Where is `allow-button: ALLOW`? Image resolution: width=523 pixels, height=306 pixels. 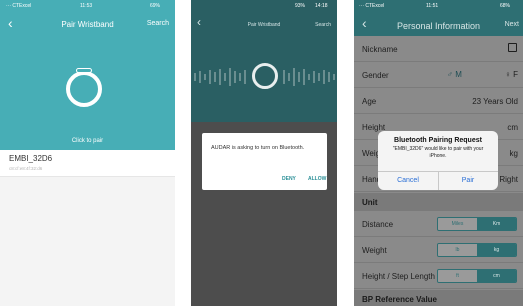 allow-button: ALLOW is located at coordinates (317, 179).